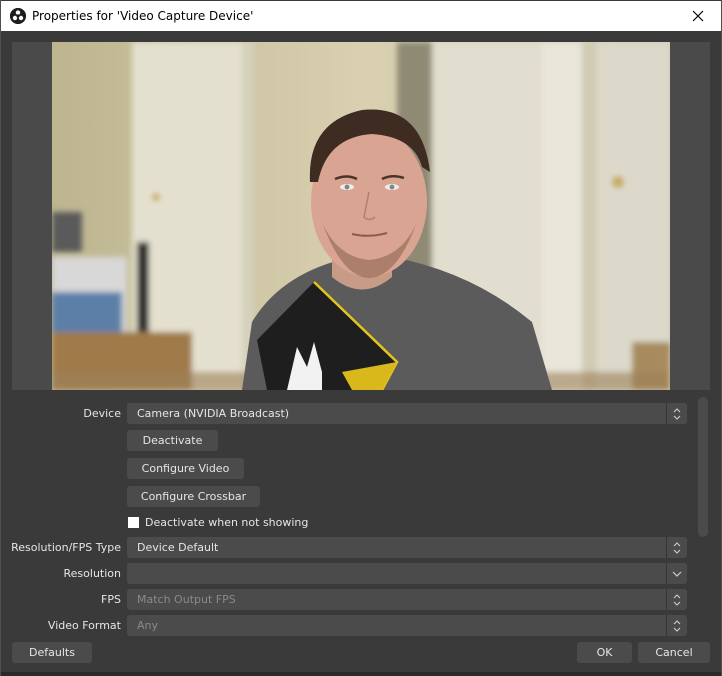 The height and width of the screenshot is (676, 722). Describe the element at coordinates (226, 522) in the screenshot. I see `deactivate-when-not-showing-label: Deactivate when not showing` at that location.